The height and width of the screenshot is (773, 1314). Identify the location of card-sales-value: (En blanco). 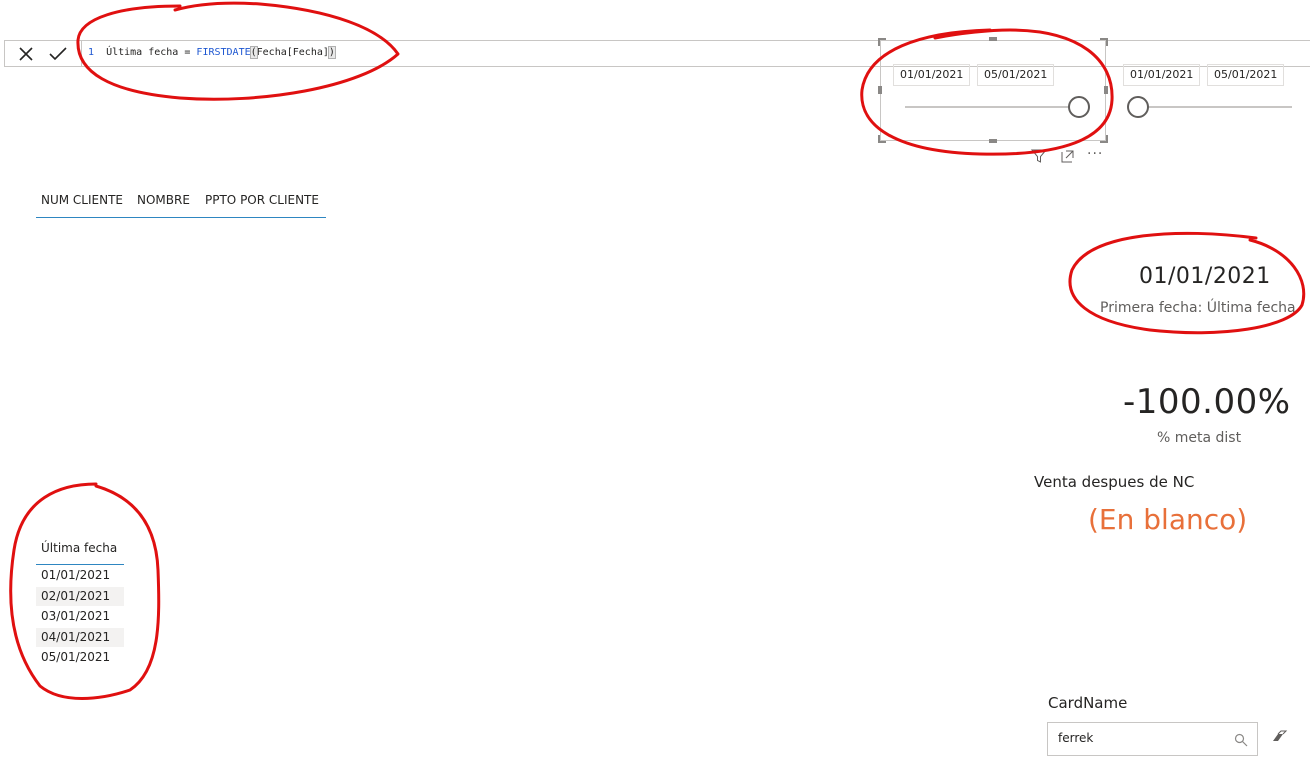
(1168, 519).